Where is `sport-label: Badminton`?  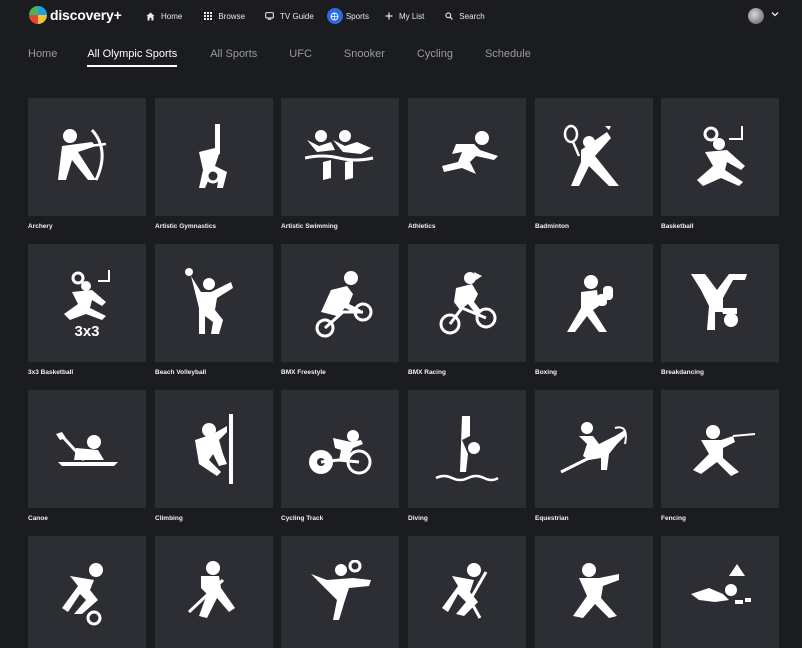
sport-label: Badminton is located at coordinates (552, 226).